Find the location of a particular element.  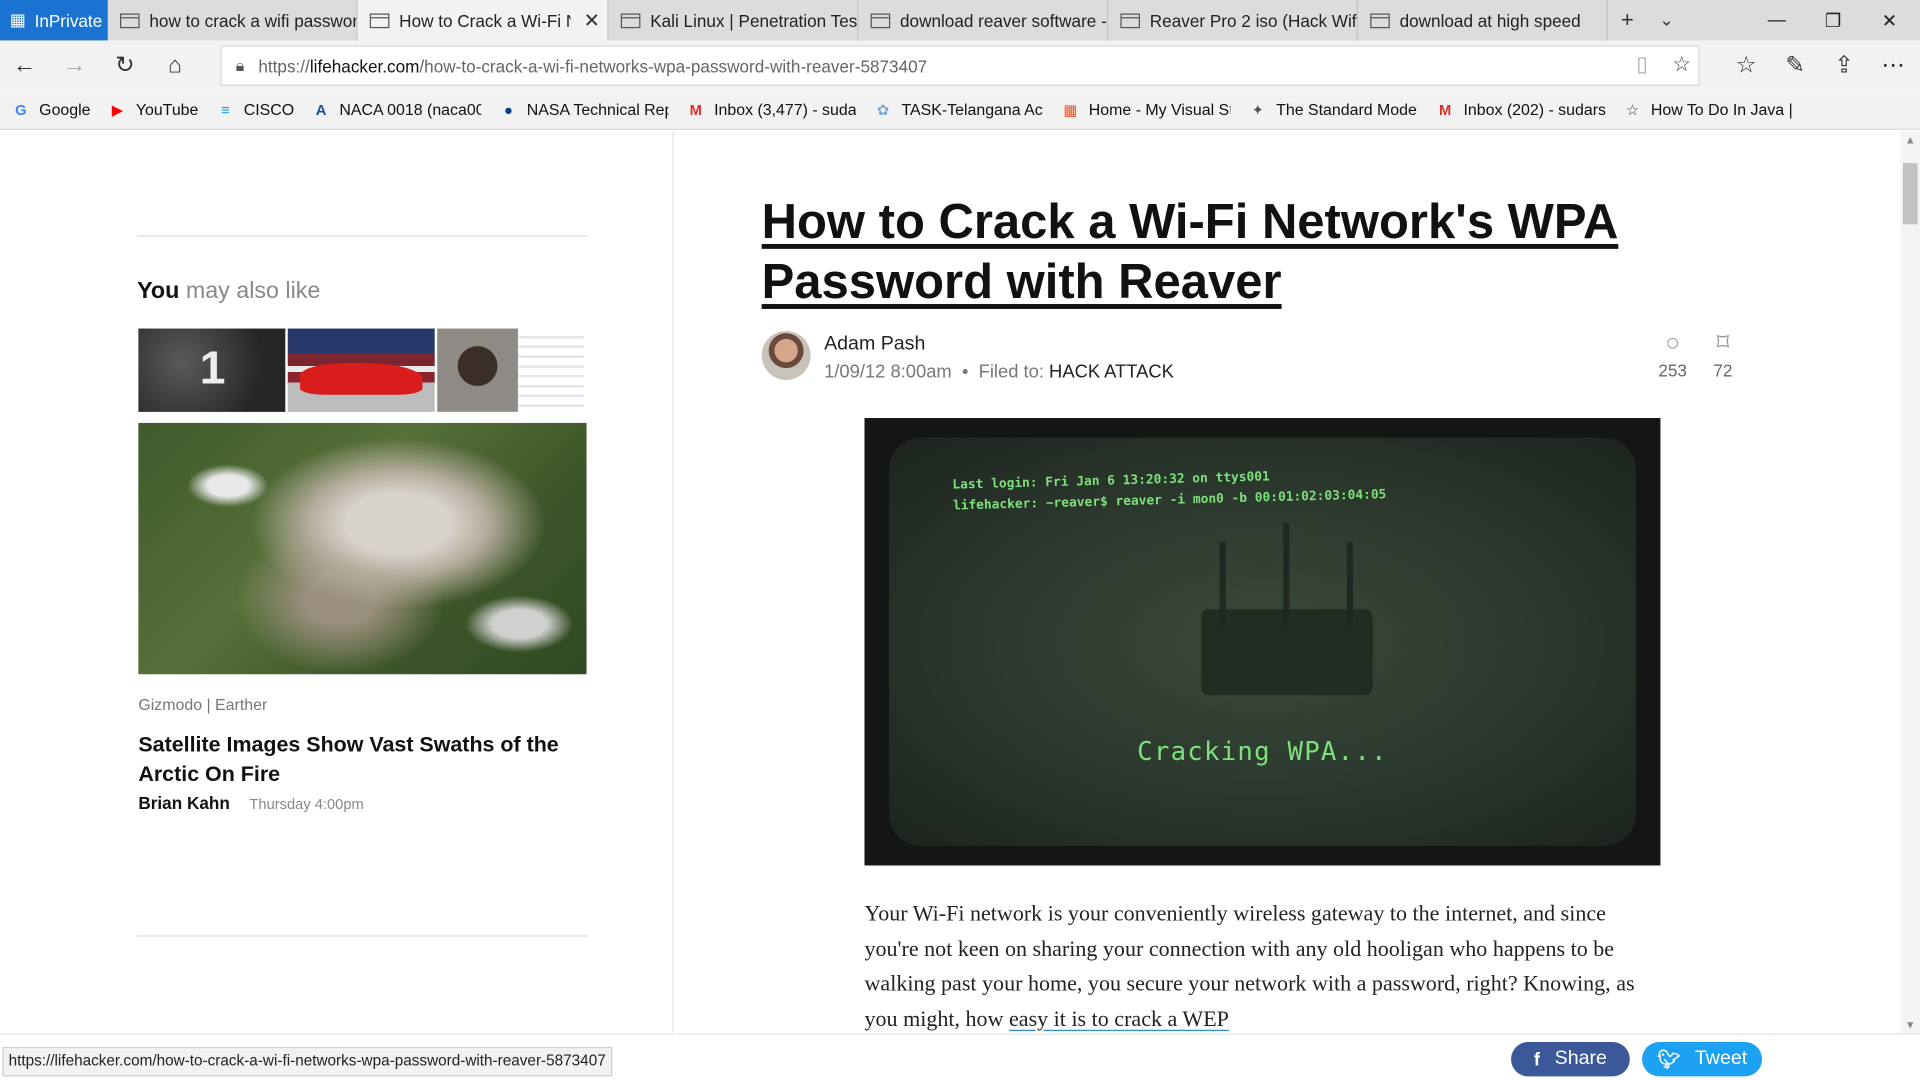

article-date: 1/09/12 8:00am is located at coordinates (888, 372).